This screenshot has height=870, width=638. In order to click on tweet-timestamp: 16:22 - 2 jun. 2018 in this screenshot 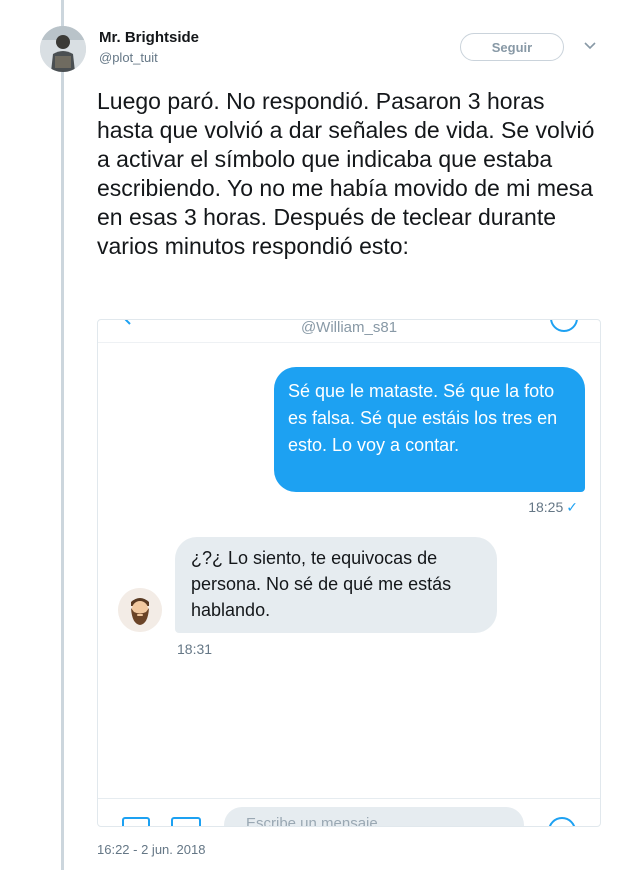, I will do `click(151, 849)`.